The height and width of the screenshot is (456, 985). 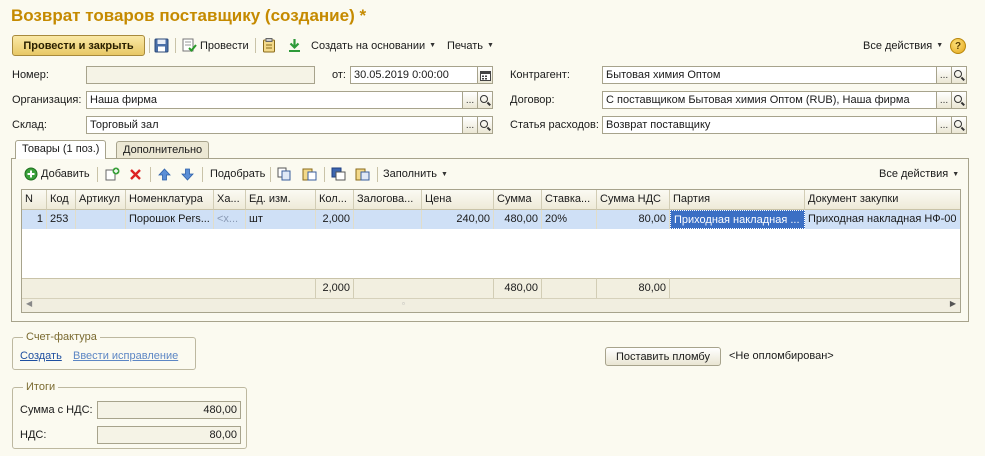 What do you see at coordinates (224, 45) in the screenshot?
I see `post-button-label: Провести` at bounding box center [224, 45].